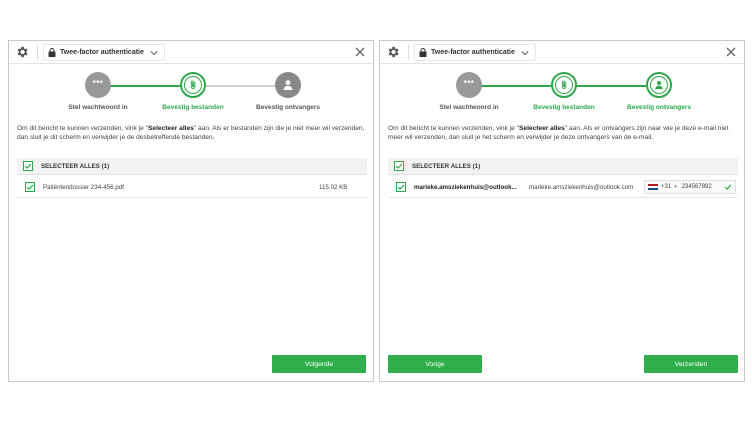 This screenshot has width=752, height=423. I want to click on file-size: 115.02 KB, so click(333, 187).